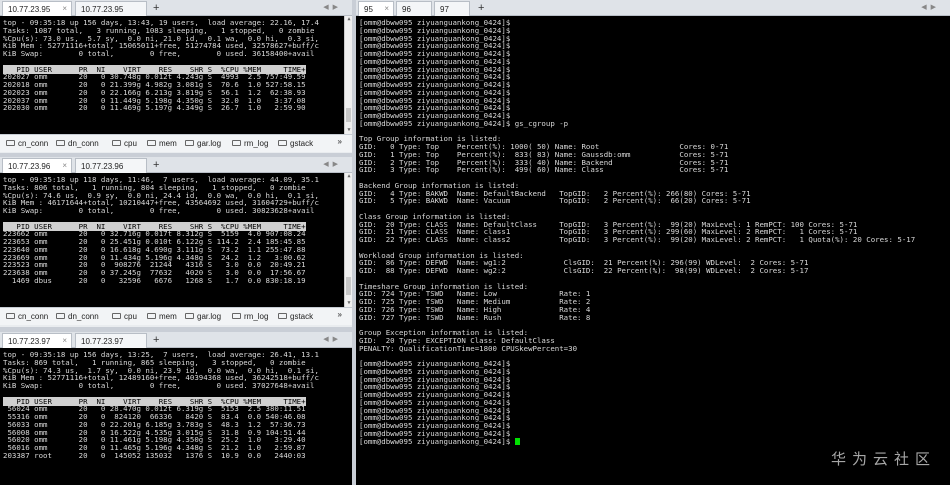 The width and height of the screenshot is (950, 485). Describe the element at coordinates (475, 317) in the screenshot. I see `terminal-line: GID: 727 Type: TSWD Name: Rush Rate: 8` at that location.